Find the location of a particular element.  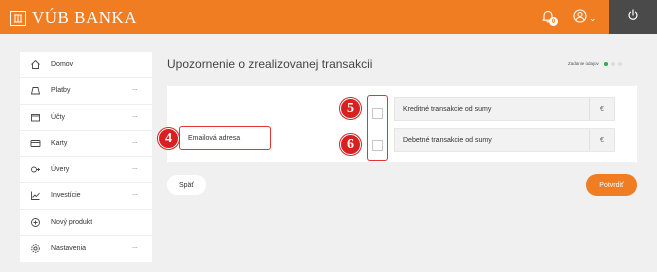

sidebar-item-label: Platby is located at coordinates (61, 91).